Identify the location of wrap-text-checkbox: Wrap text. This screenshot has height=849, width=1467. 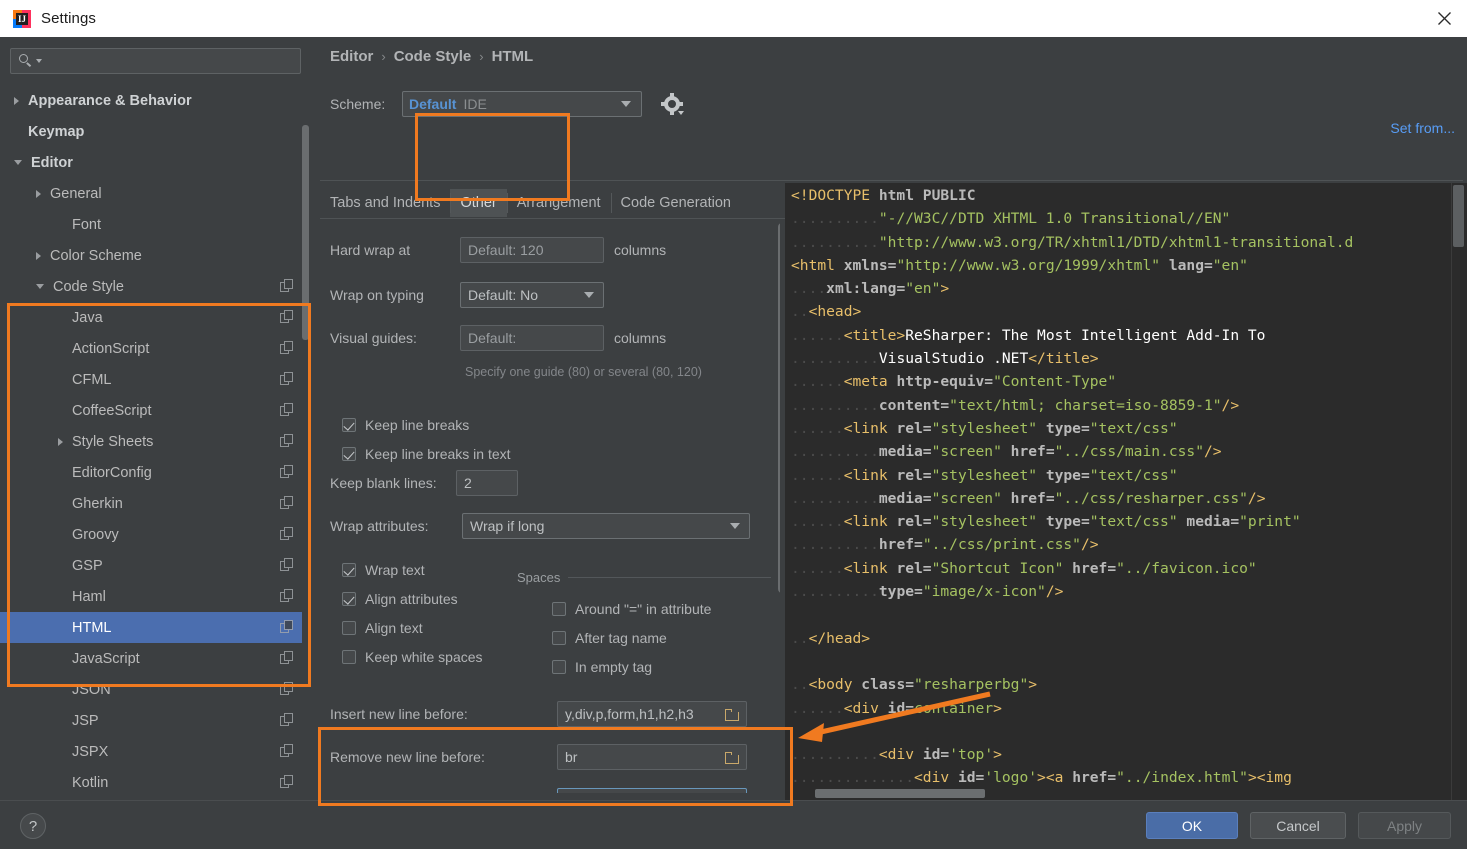
(383, 570).